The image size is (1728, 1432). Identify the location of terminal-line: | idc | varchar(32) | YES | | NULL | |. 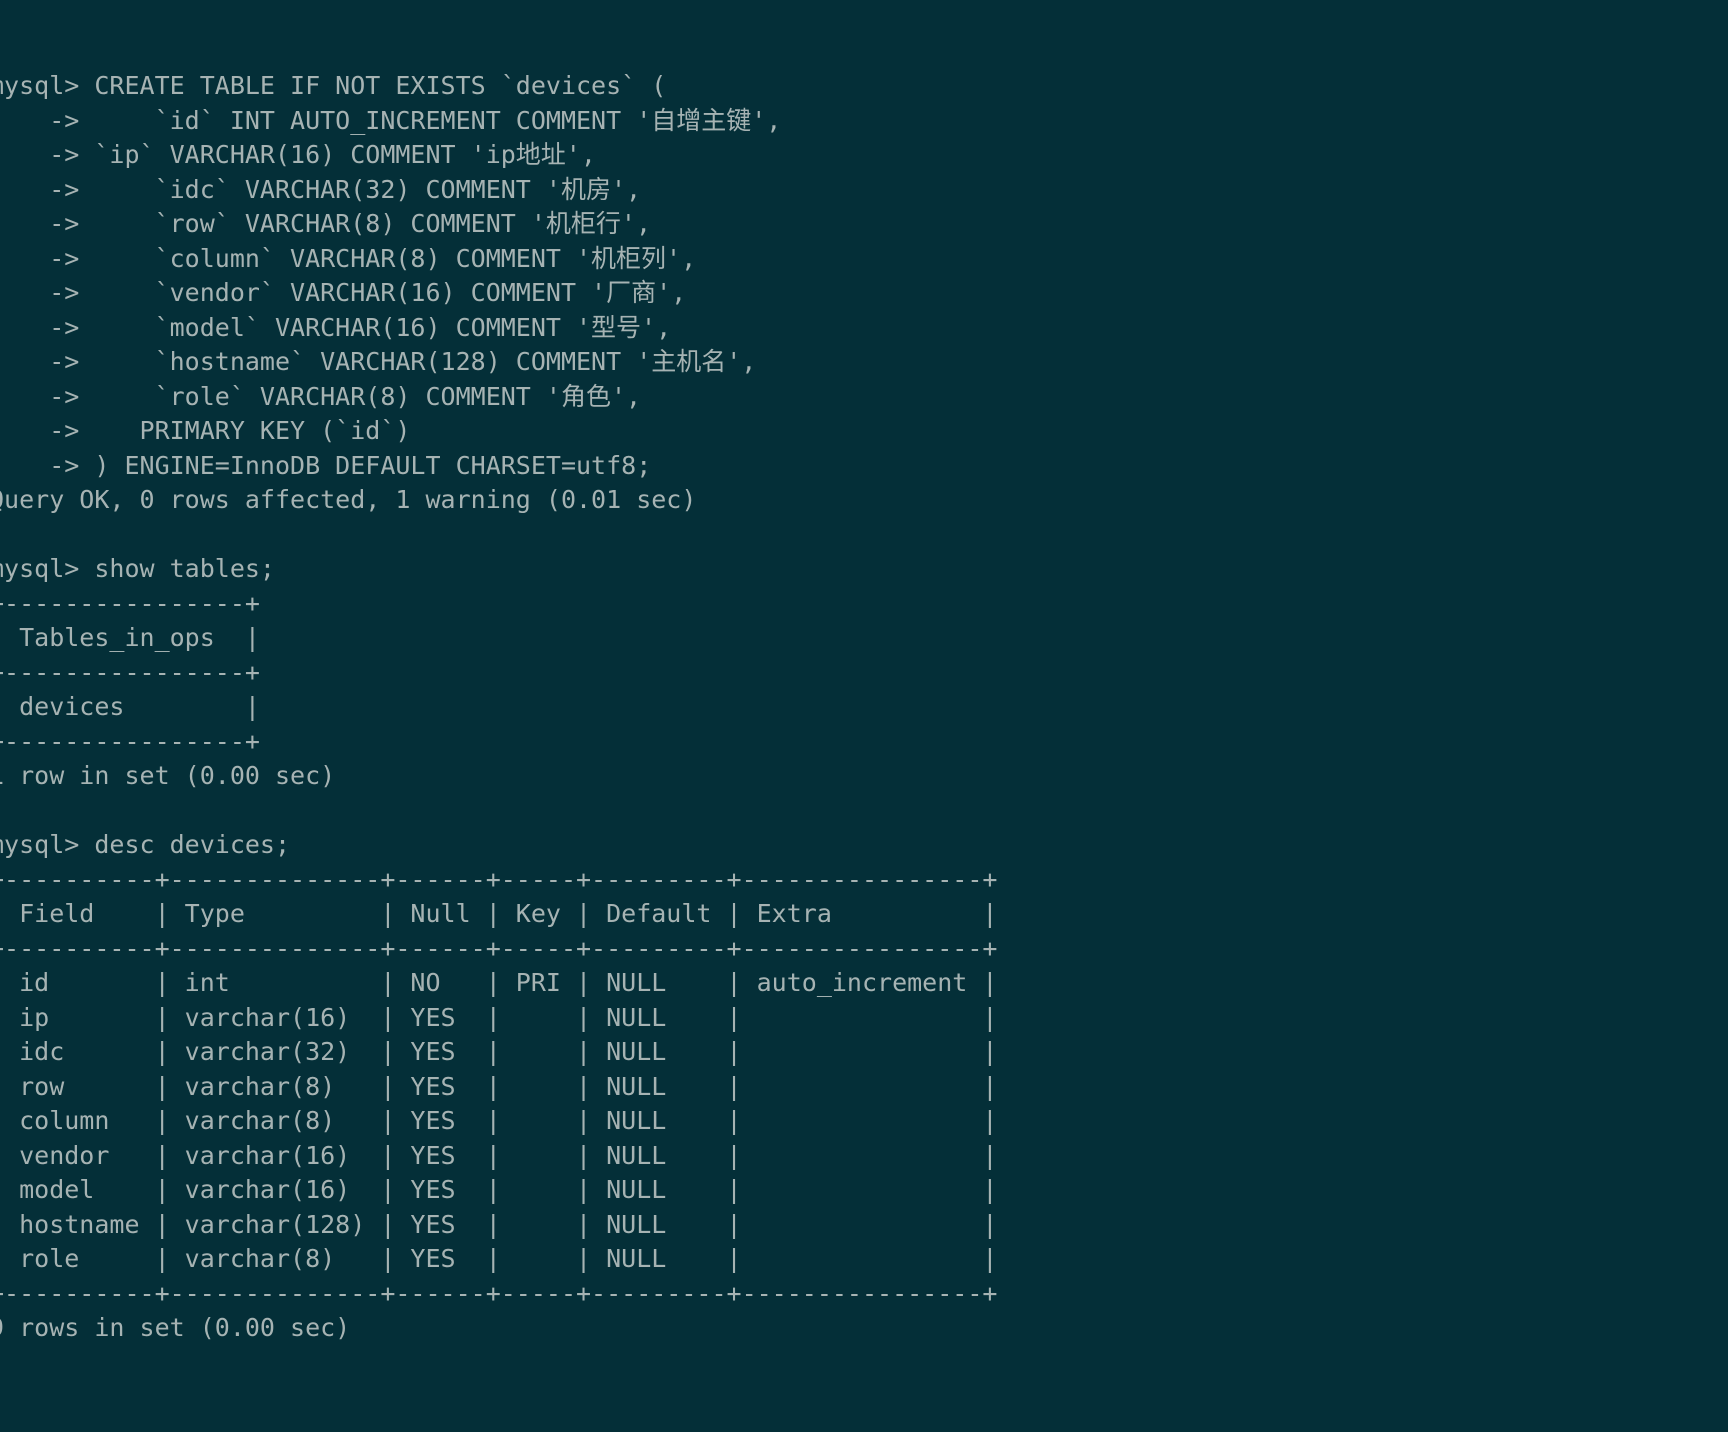
(499, 1051).